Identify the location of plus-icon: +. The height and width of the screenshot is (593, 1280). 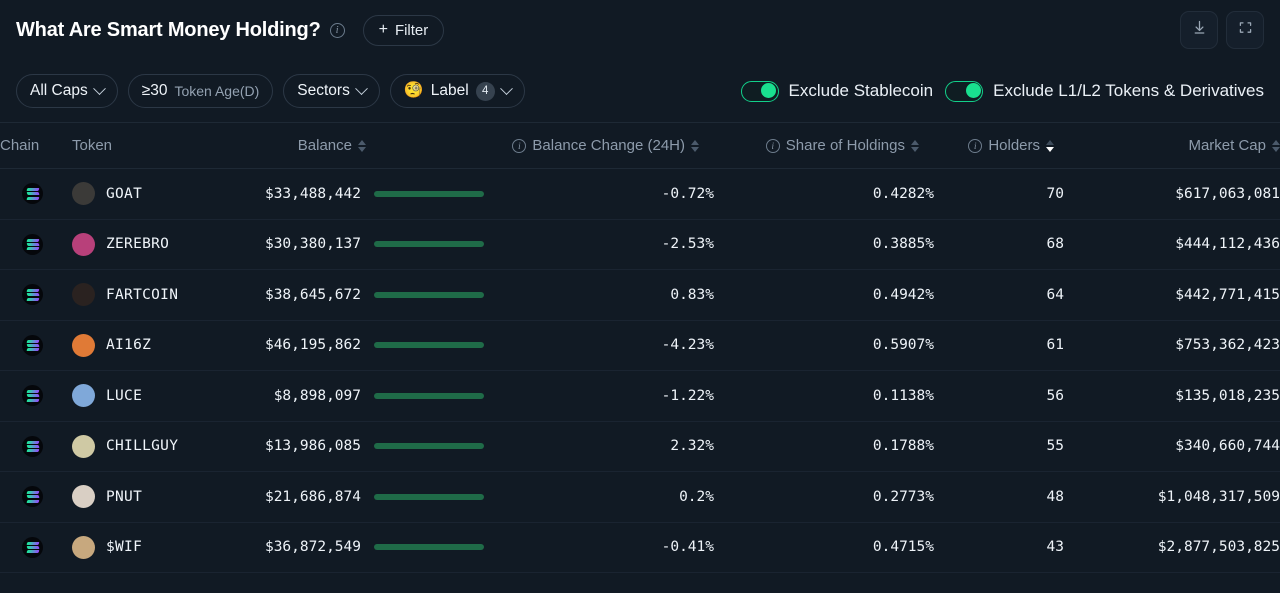
(383, 29).